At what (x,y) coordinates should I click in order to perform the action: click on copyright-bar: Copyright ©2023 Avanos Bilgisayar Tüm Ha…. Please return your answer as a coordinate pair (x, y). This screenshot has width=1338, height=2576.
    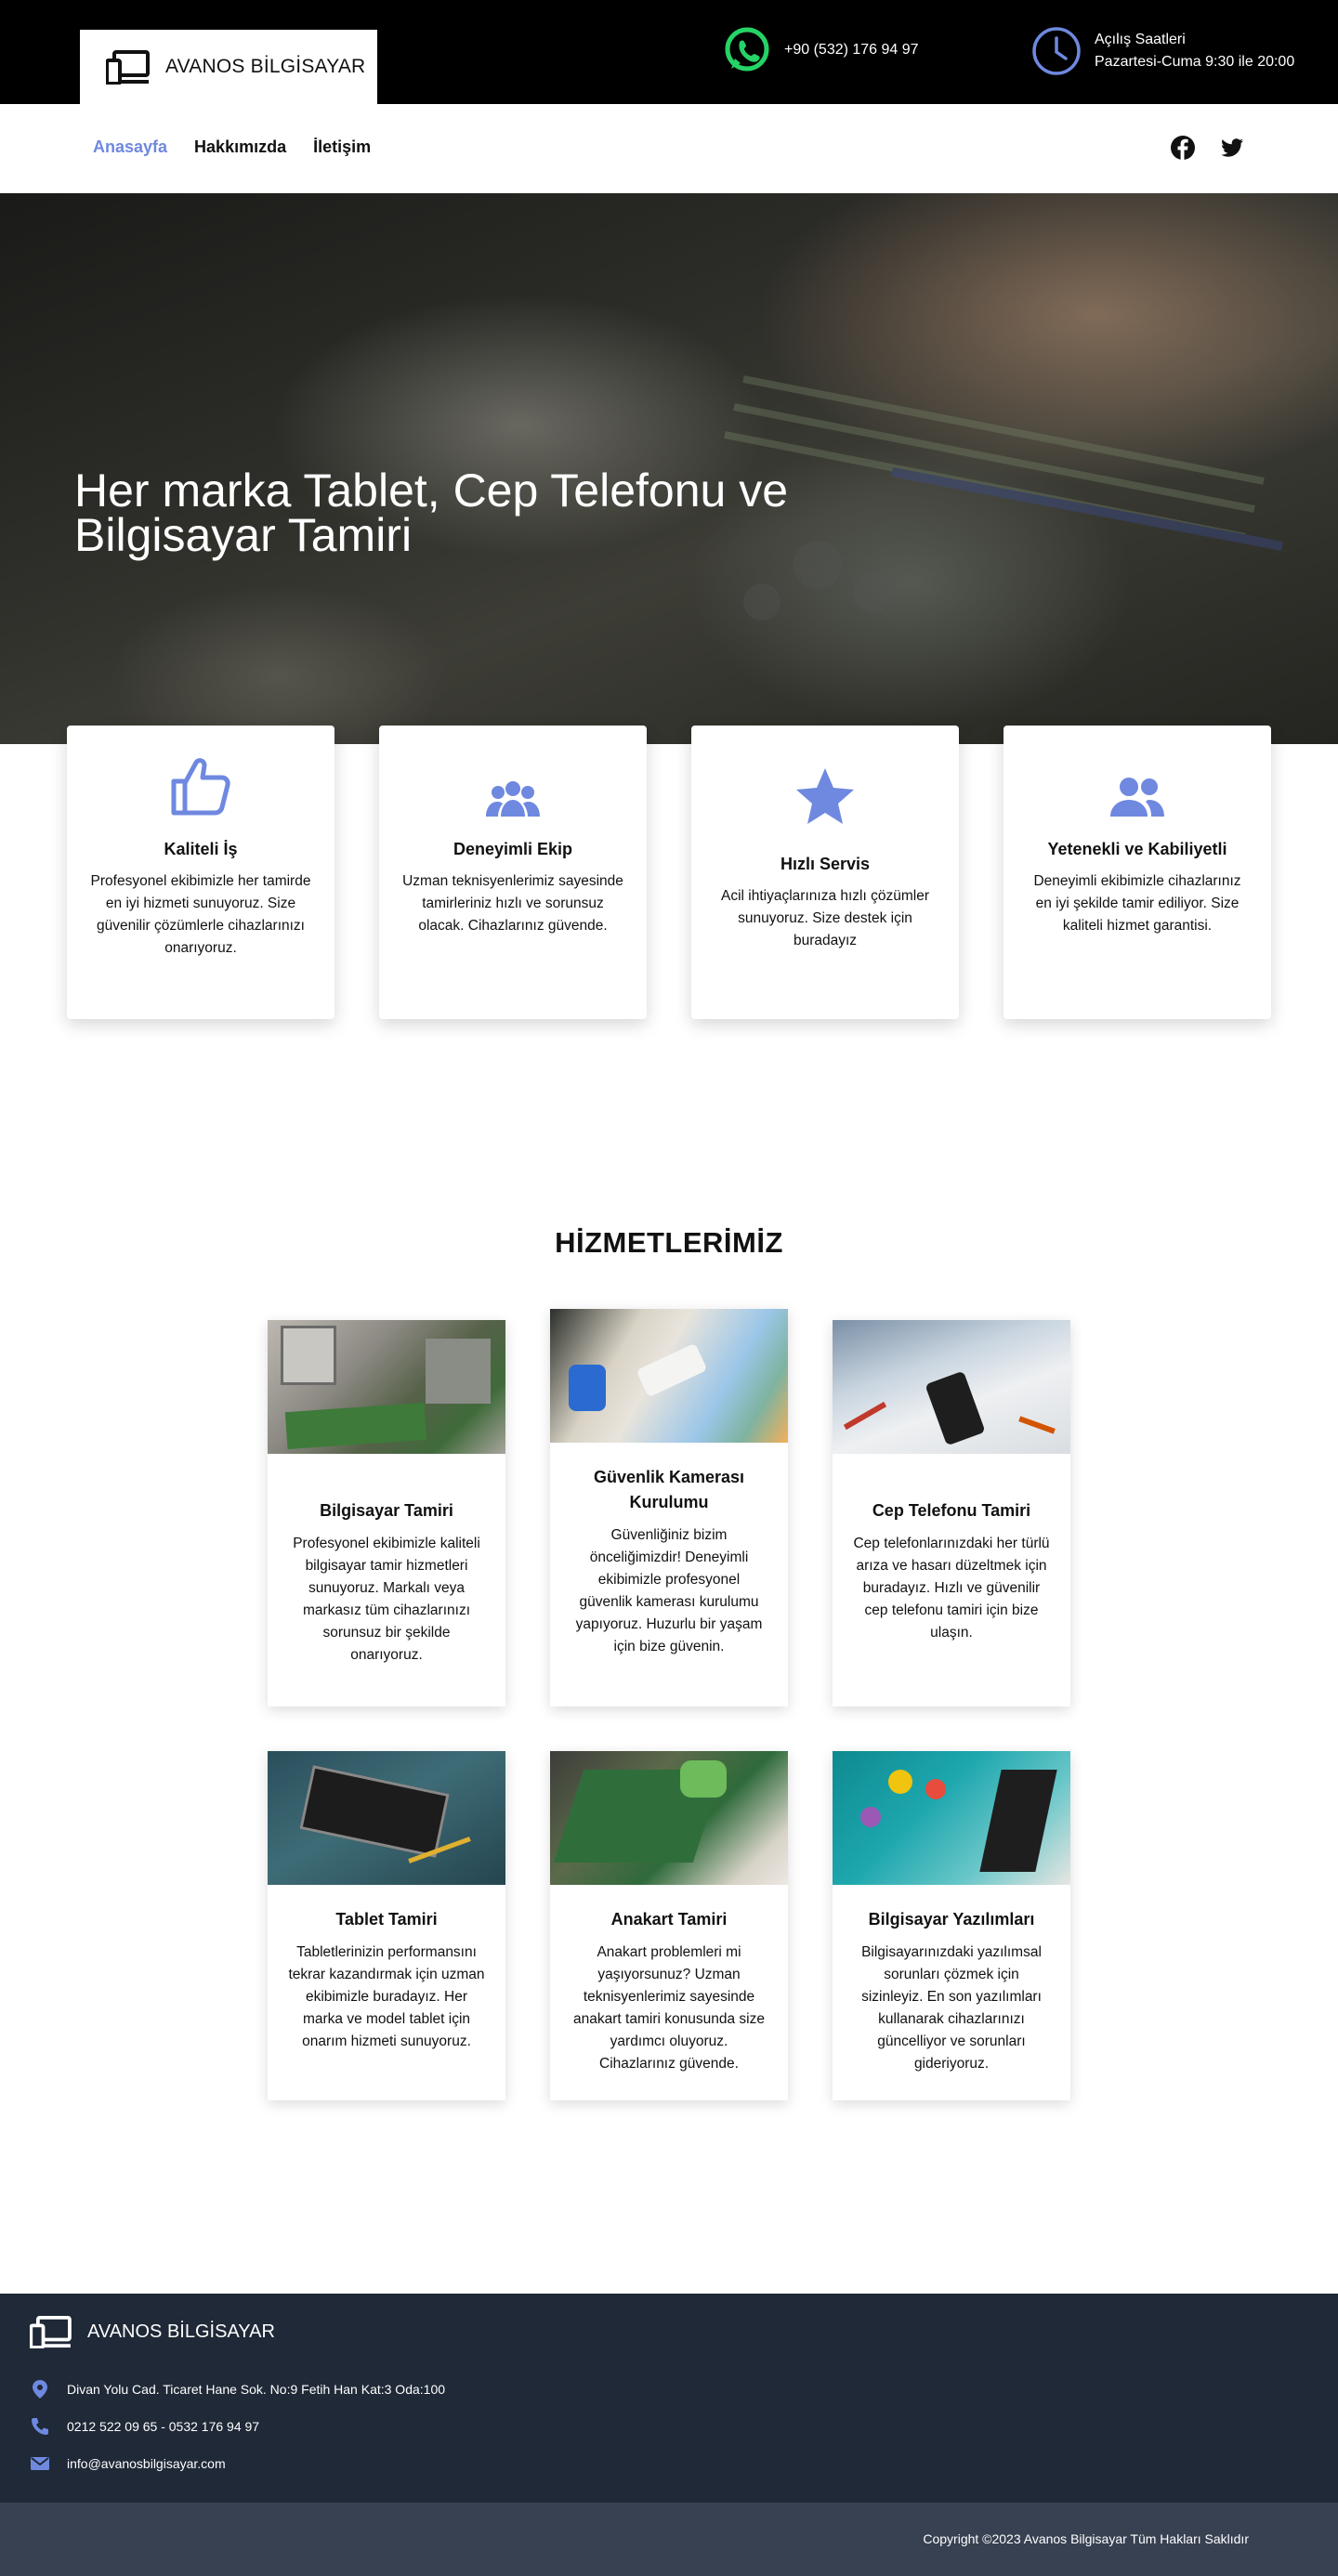
    Looking at the image, I should click on (669, 2539).